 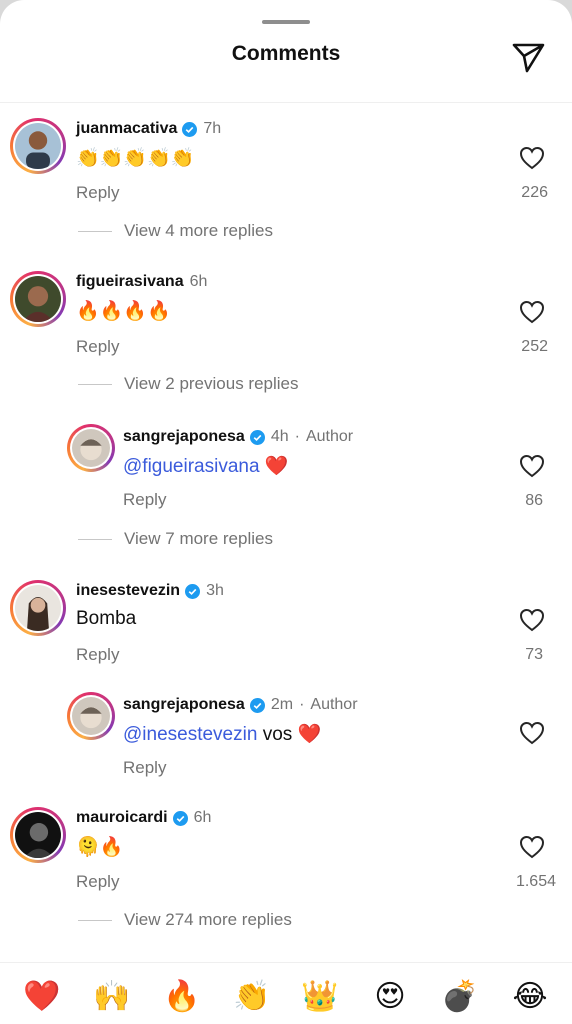 What do you see at coordinates (534, 654) in the screenshot?
I see `like-count: 73` at bounding box center [534, 654].